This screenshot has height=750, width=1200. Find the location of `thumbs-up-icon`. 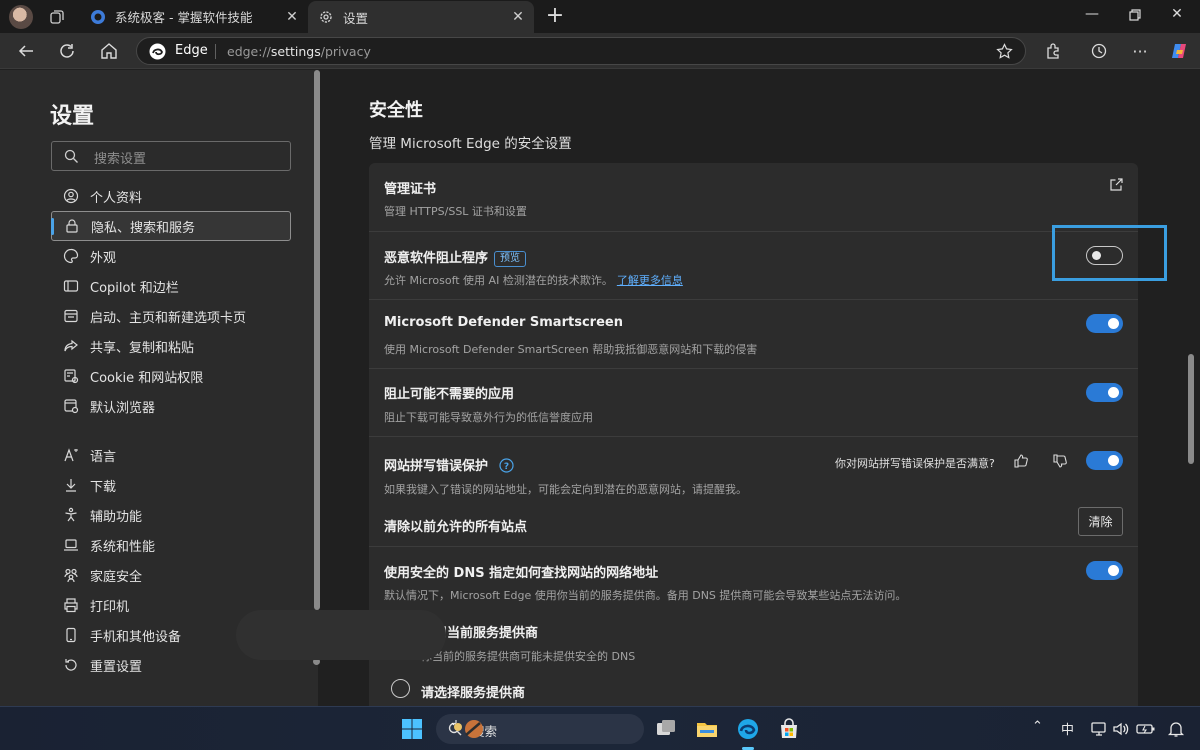

thumbs-up-icon is located at coordinates (1021, 461).